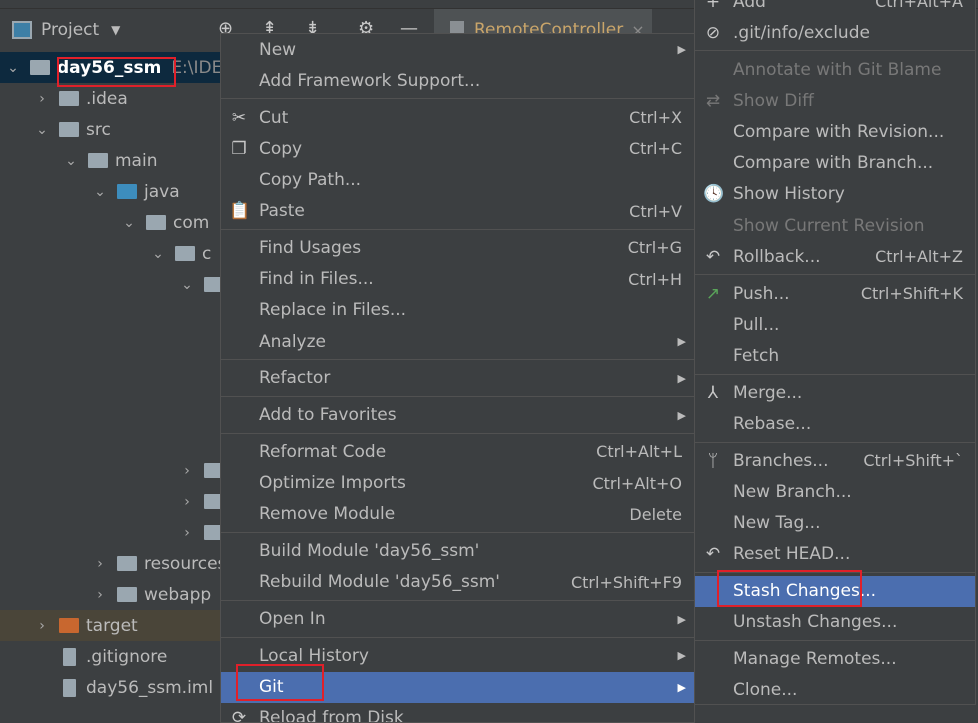 The image size is (978, 723). I want to click on menu-item-build-module-day56-ssm: Build Module 'day56_ssm', so click(457, 551).